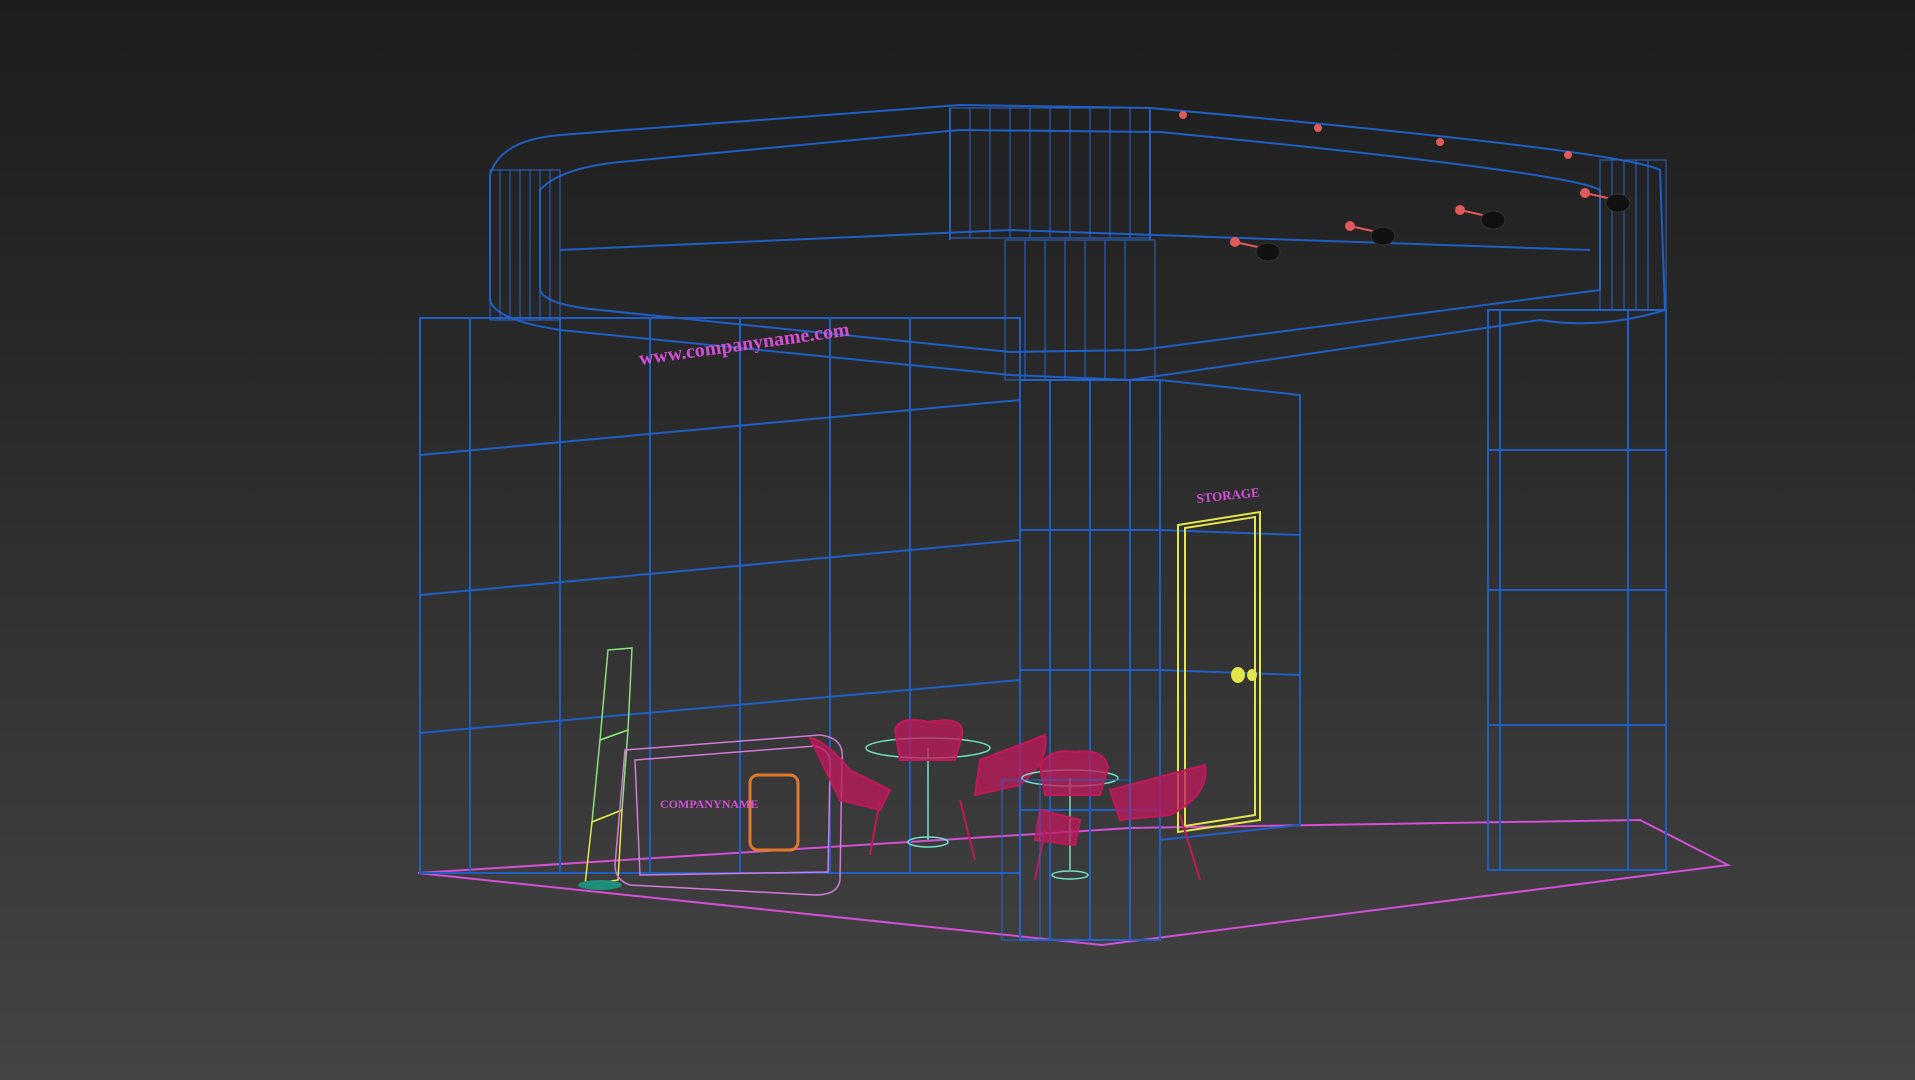  I want to click on header-url-text: www.companyname.com, so click(745, 344).